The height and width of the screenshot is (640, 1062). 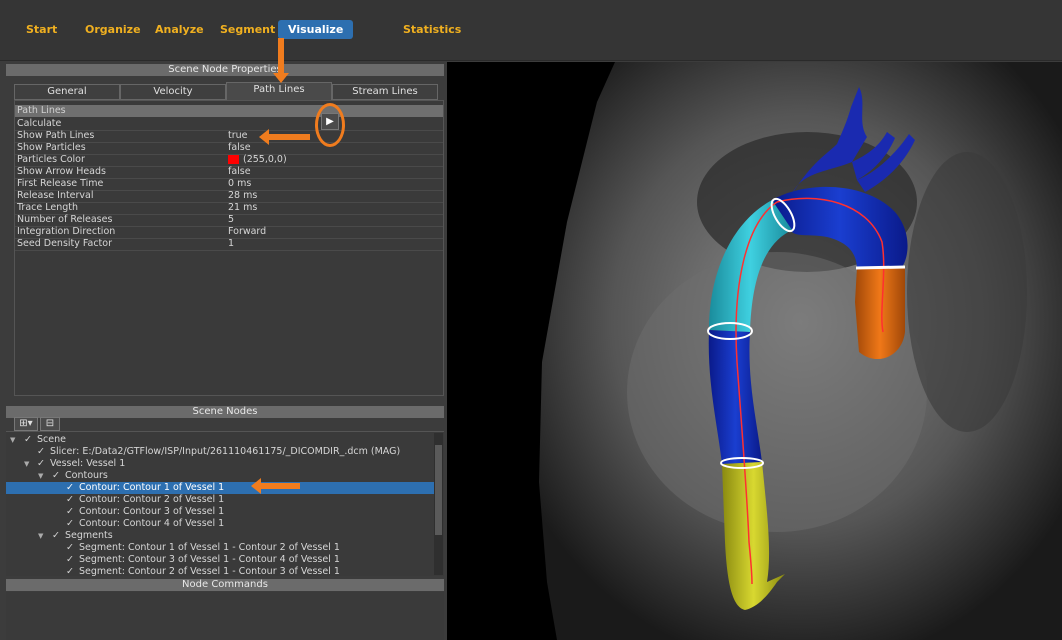 What do you see at coordinates (51, 439) in the screenshot?
I see `tree-label: Scene` at bounding box center [51, 439].